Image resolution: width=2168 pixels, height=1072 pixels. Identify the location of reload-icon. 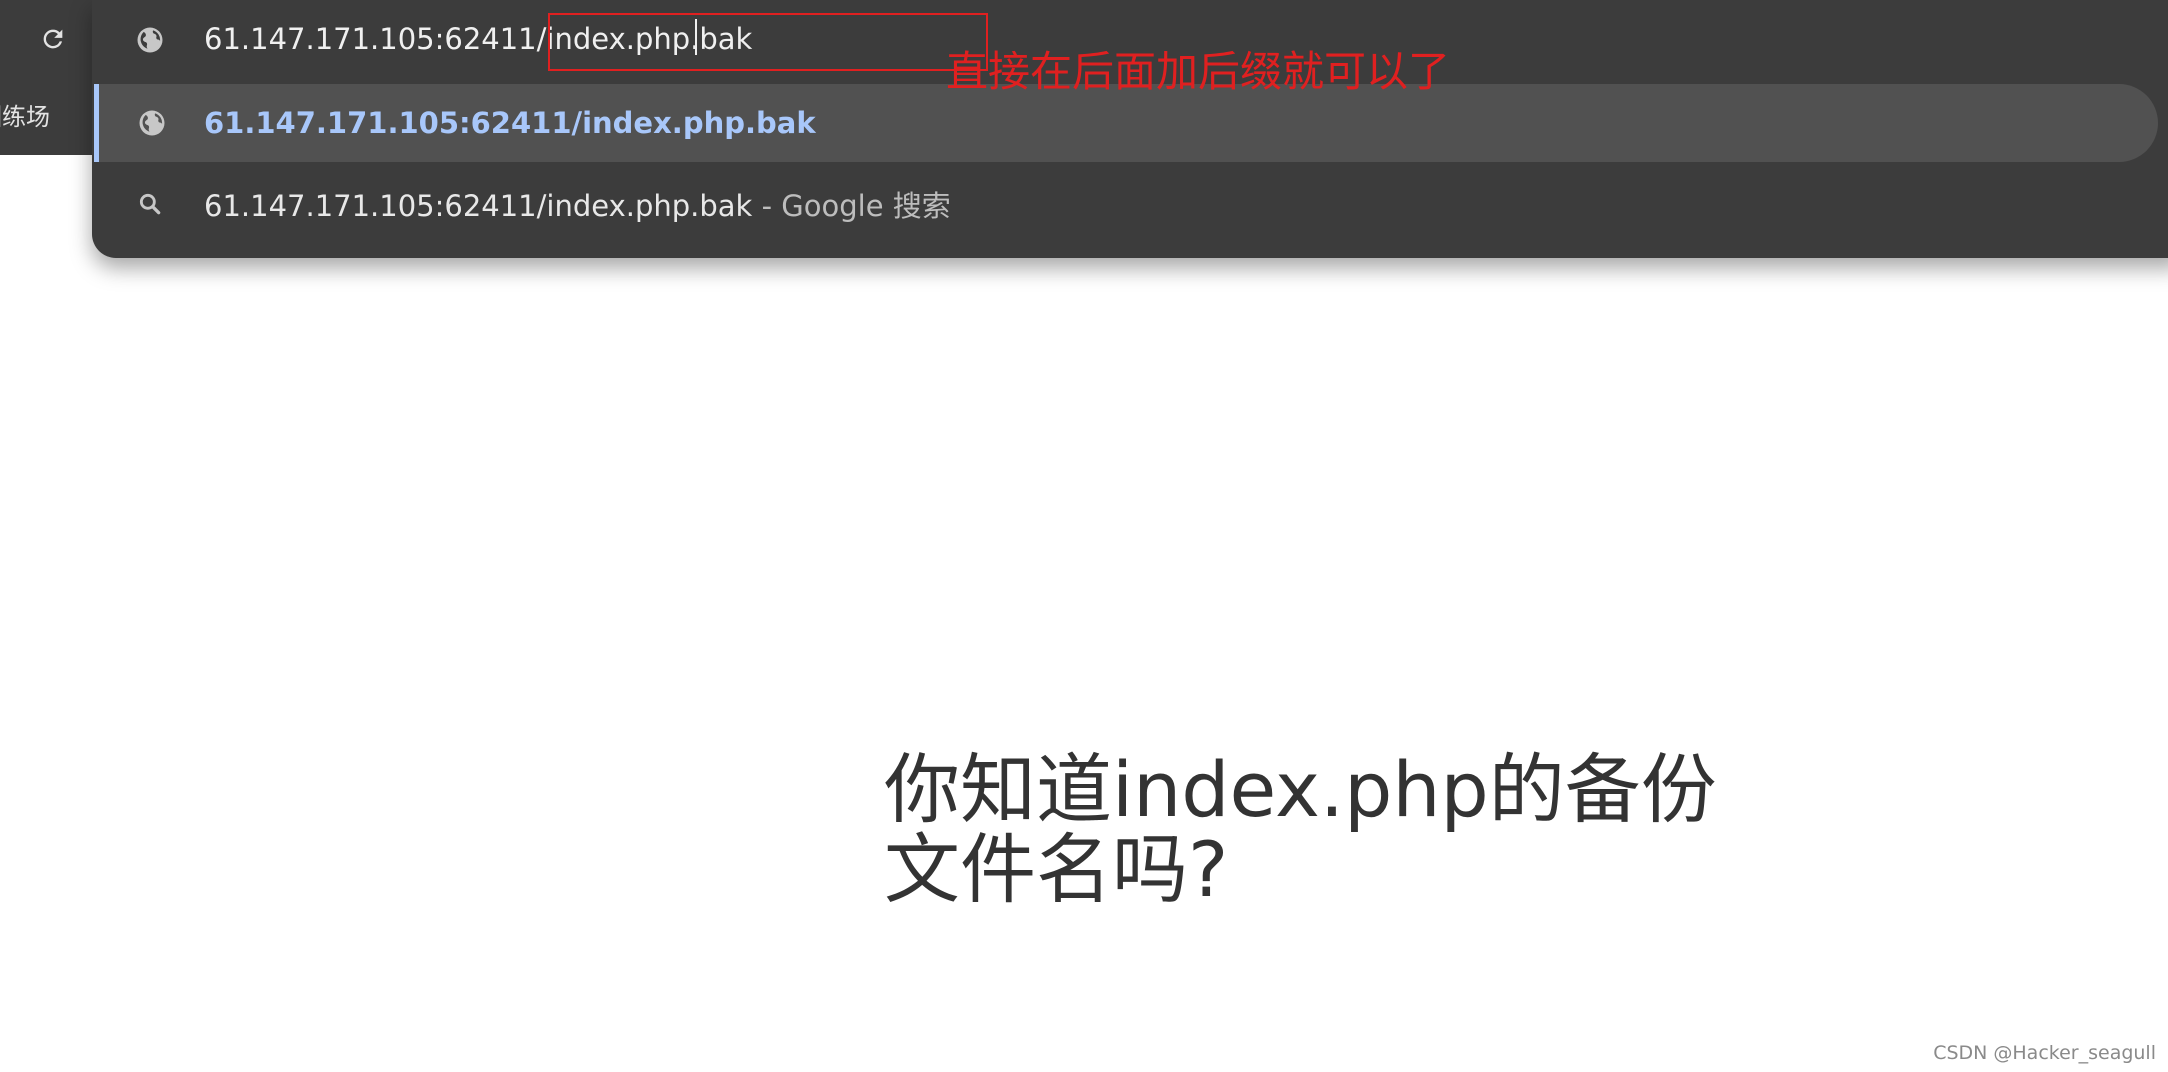
(53, 39).